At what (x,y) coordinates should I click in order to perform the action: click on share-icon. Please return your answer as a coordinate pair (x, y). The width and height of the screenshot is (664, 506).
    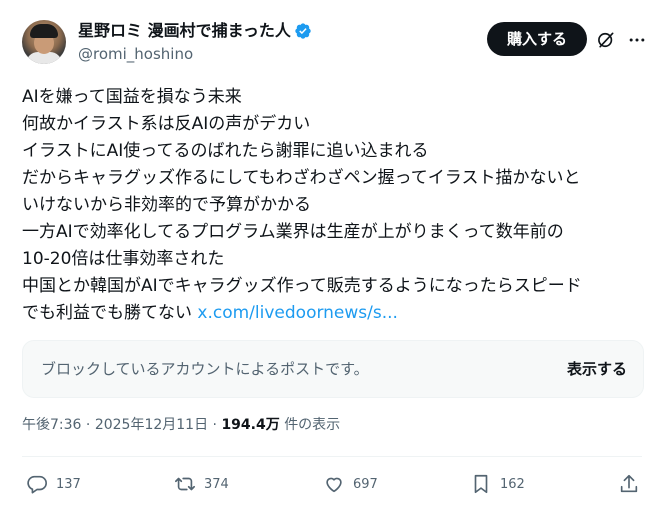
    Looking at the image, I should click on (629, 483).